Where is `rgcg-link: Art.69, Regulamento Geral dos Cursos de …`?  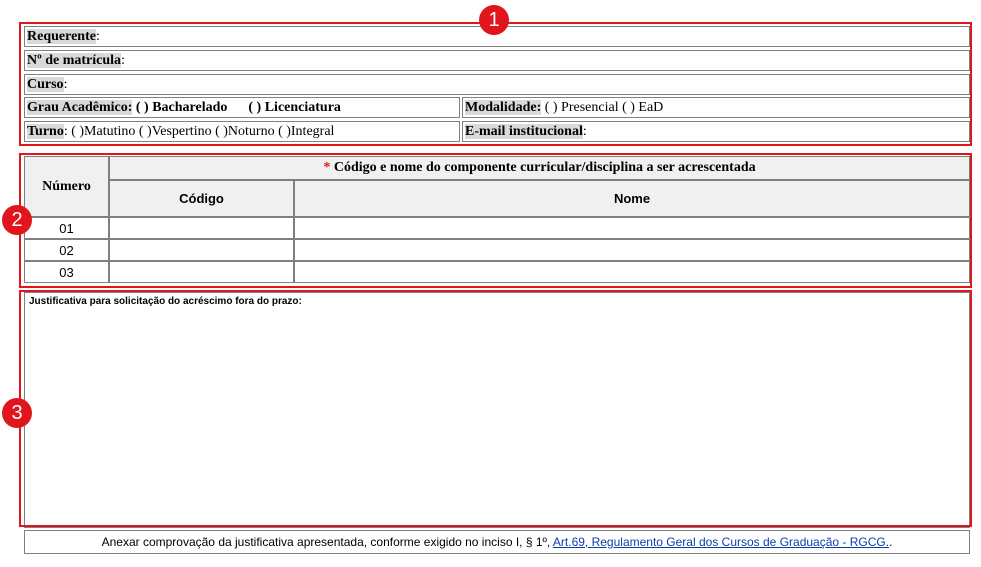 rgcg-link: Art.69, Regulamento Geral dos Cursos de … is located at coordinates (721, 542).